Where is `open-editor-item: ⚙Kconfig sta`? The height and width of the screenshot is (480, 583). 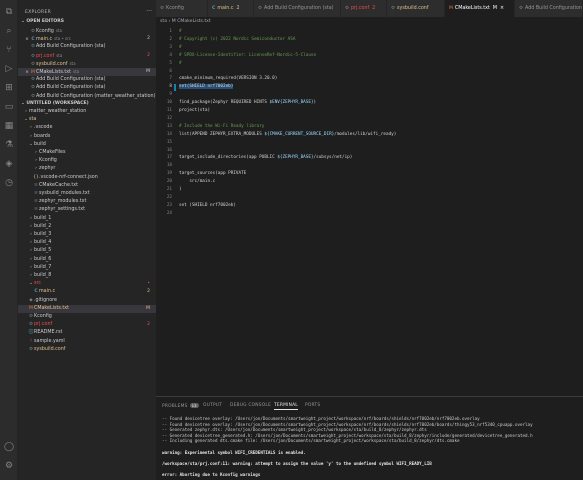
open-editor-item: ⚙Kconfig sta is located at coordinates (87, 31).